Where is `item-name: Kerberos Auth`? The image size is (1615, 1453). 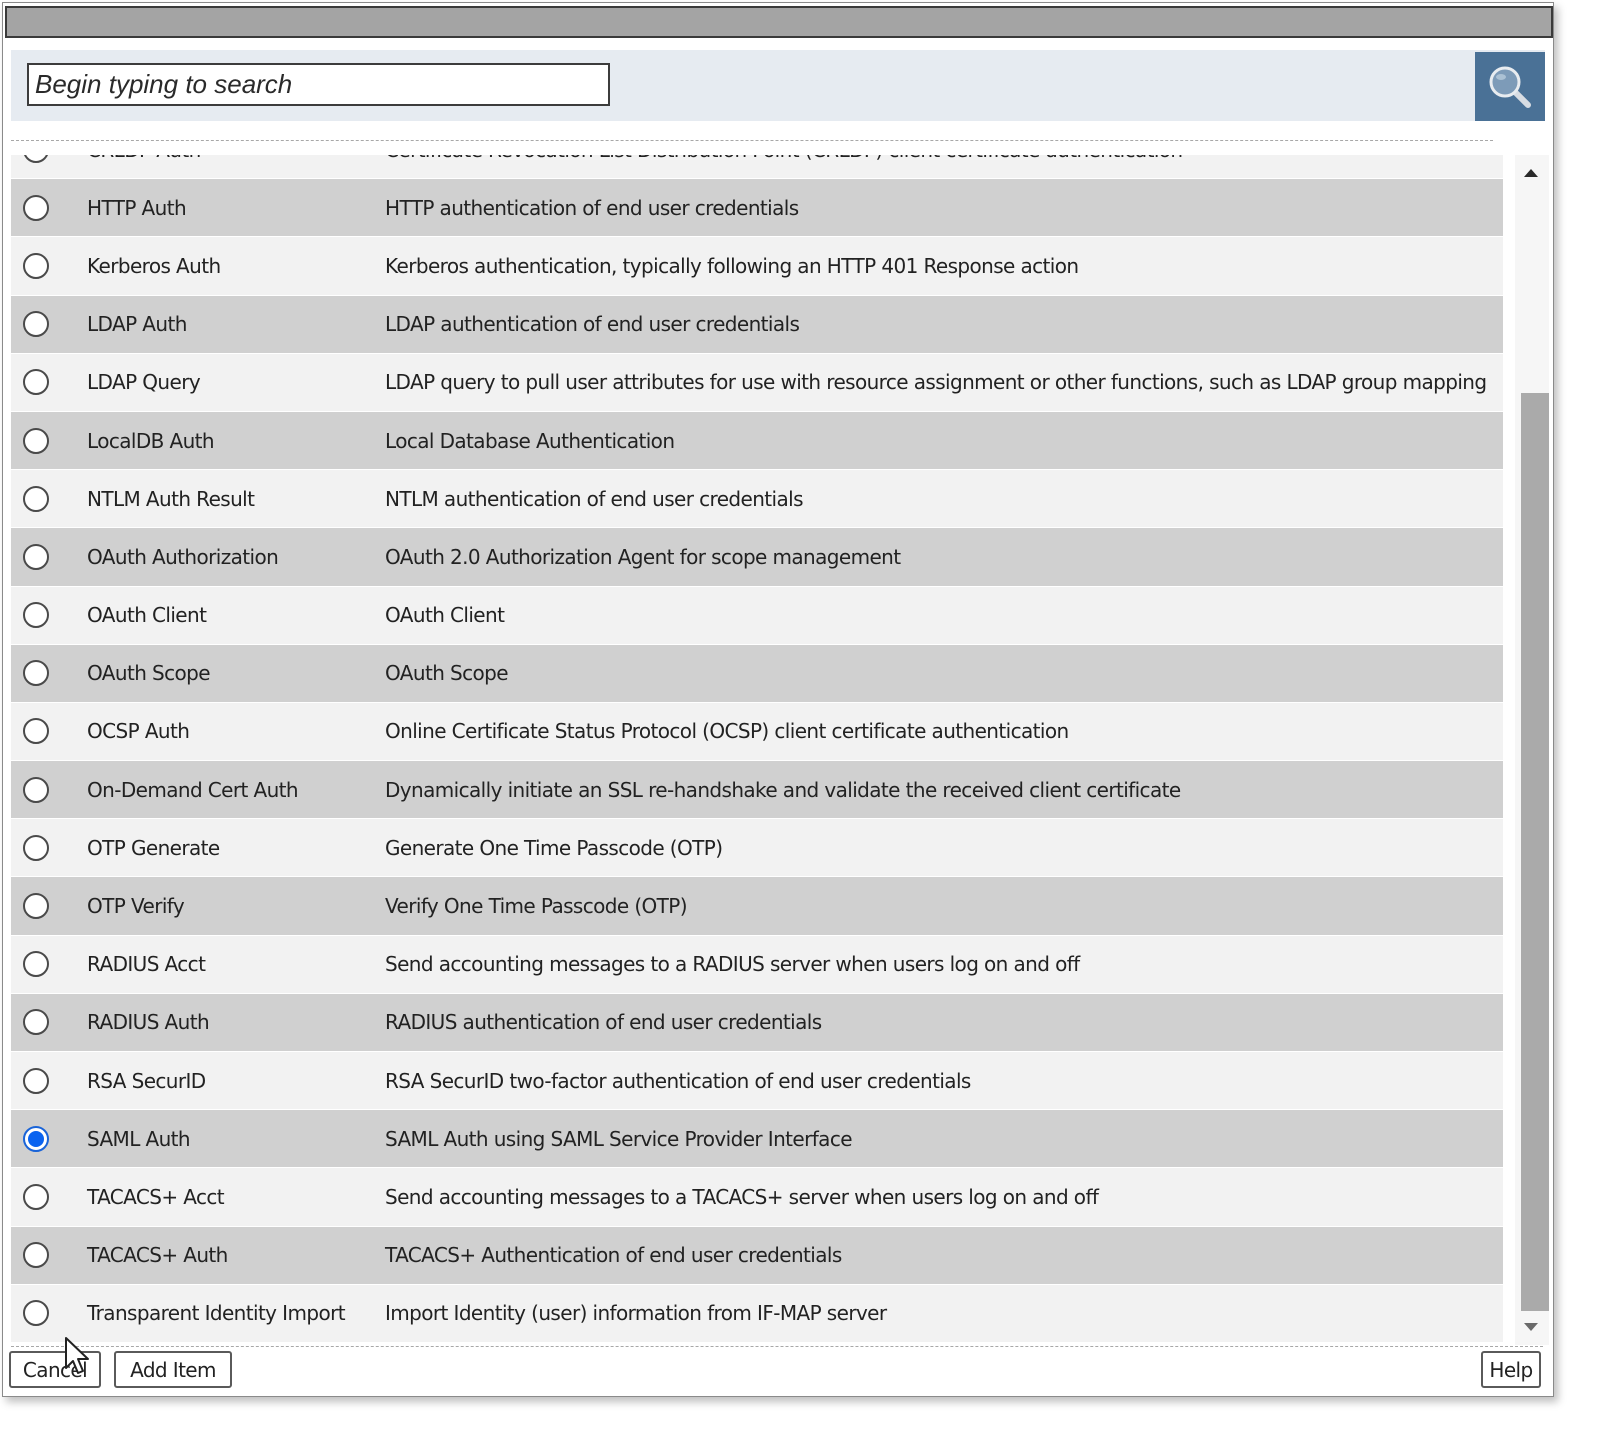
item-name: Kerberos Auth is located at coordinates (154, 265).